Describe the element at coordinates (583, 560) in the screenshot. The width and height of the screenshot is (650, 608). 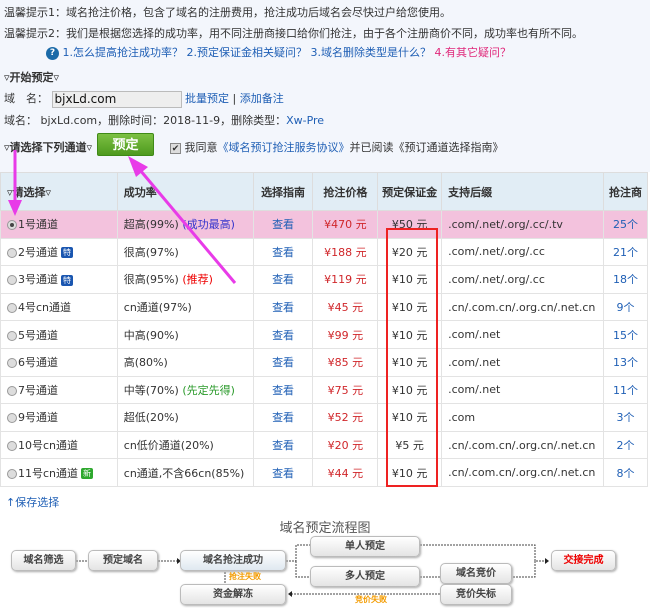
I see `flow-step-done: 交接完成` at that location.